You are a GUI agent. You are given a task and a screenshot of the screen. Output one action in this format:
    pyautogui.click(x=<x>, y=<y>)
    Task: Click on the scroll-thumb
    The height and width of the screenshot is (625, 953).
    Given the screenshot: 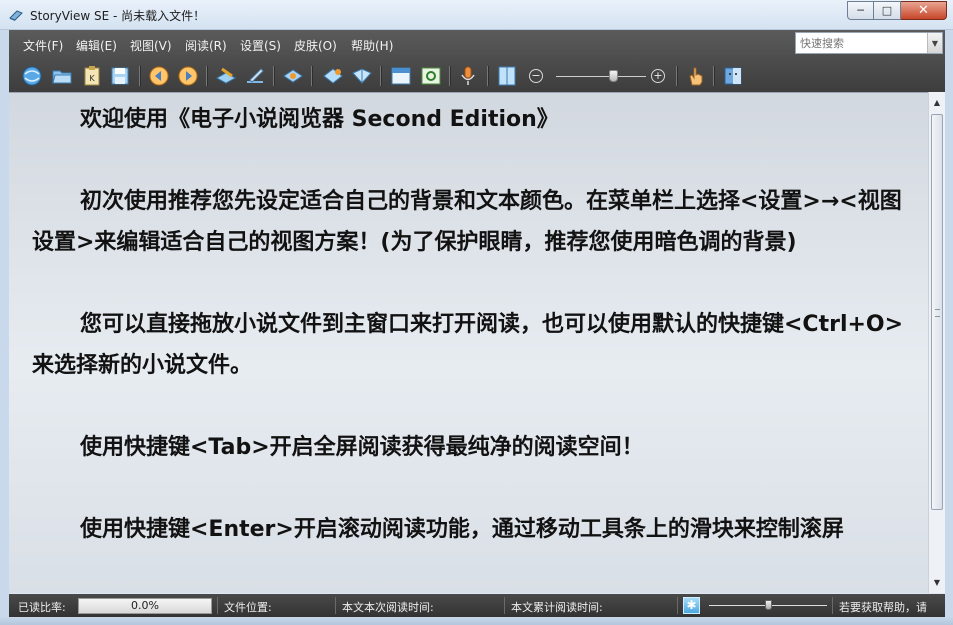 What is the action you would take?
    pyautogui.click(x=937, y=312)
    